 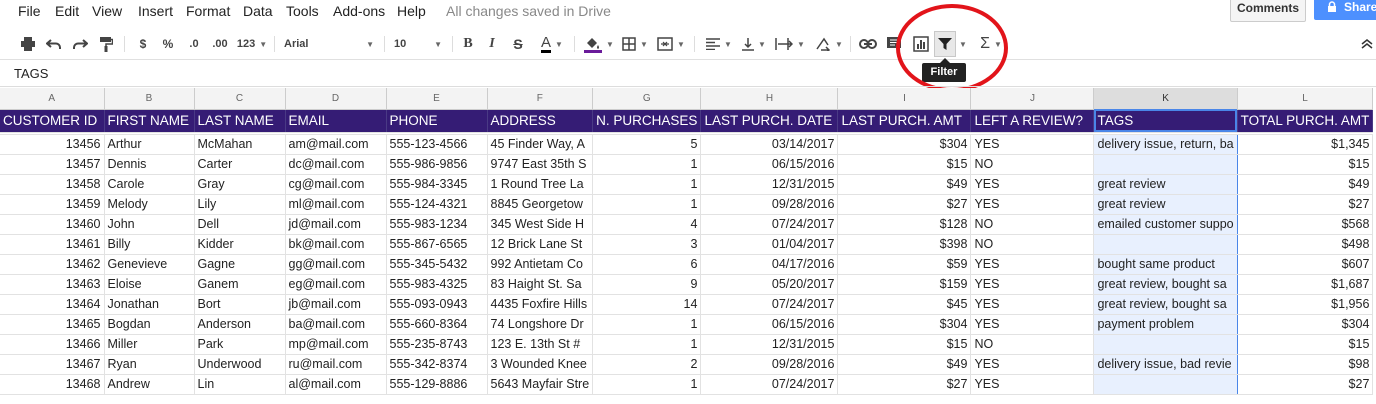 I want to click on currency-button: $, so click(x=143, y=44).